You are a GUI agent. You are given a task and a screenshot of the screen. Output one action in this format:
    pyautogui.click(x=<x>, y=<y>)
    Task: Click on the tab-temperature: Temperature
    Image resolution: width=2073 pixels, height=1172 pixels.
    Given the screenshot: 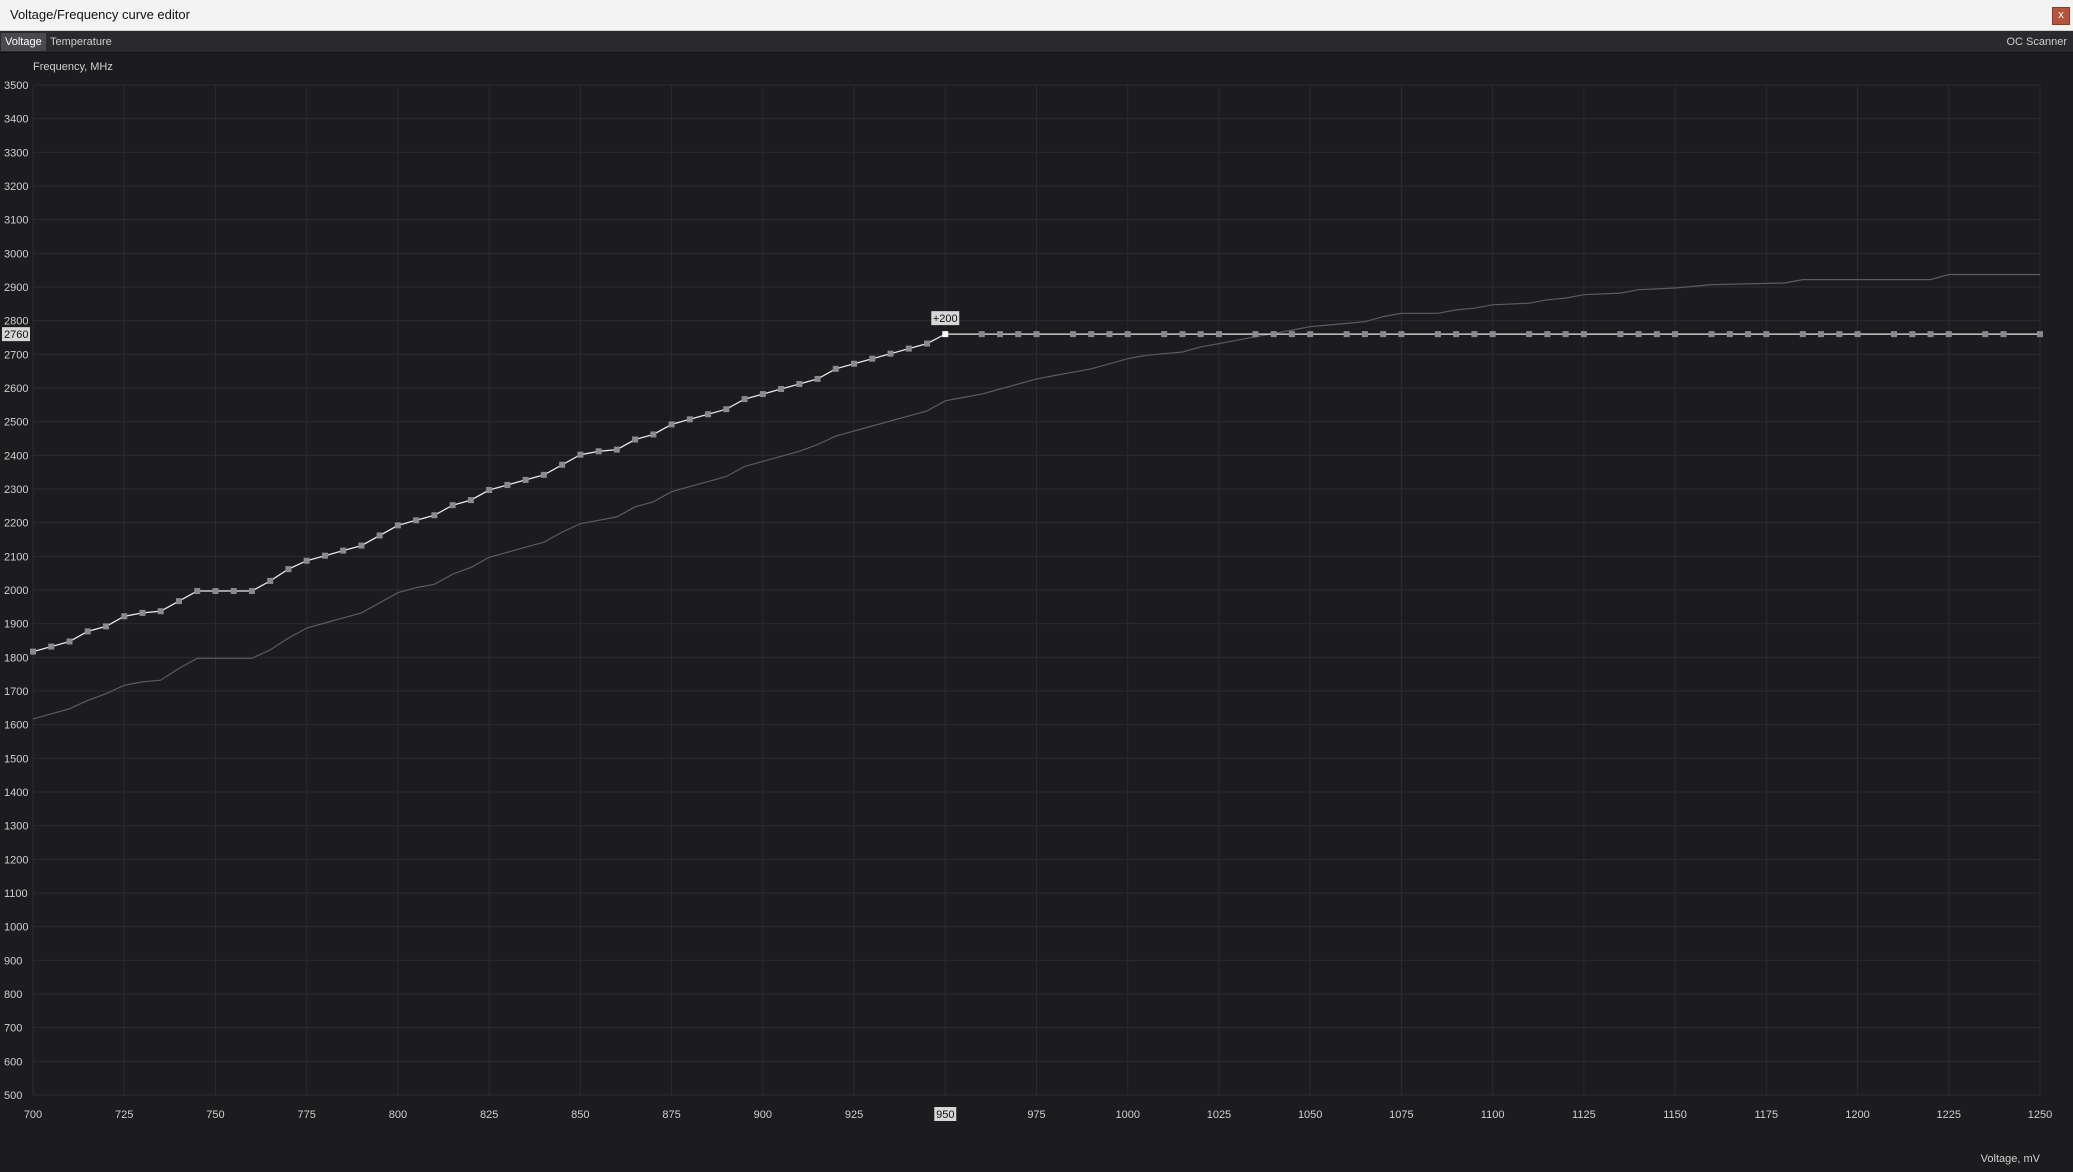 What is the action you would take?
    pyautogui.click(x=81, y=42)
    